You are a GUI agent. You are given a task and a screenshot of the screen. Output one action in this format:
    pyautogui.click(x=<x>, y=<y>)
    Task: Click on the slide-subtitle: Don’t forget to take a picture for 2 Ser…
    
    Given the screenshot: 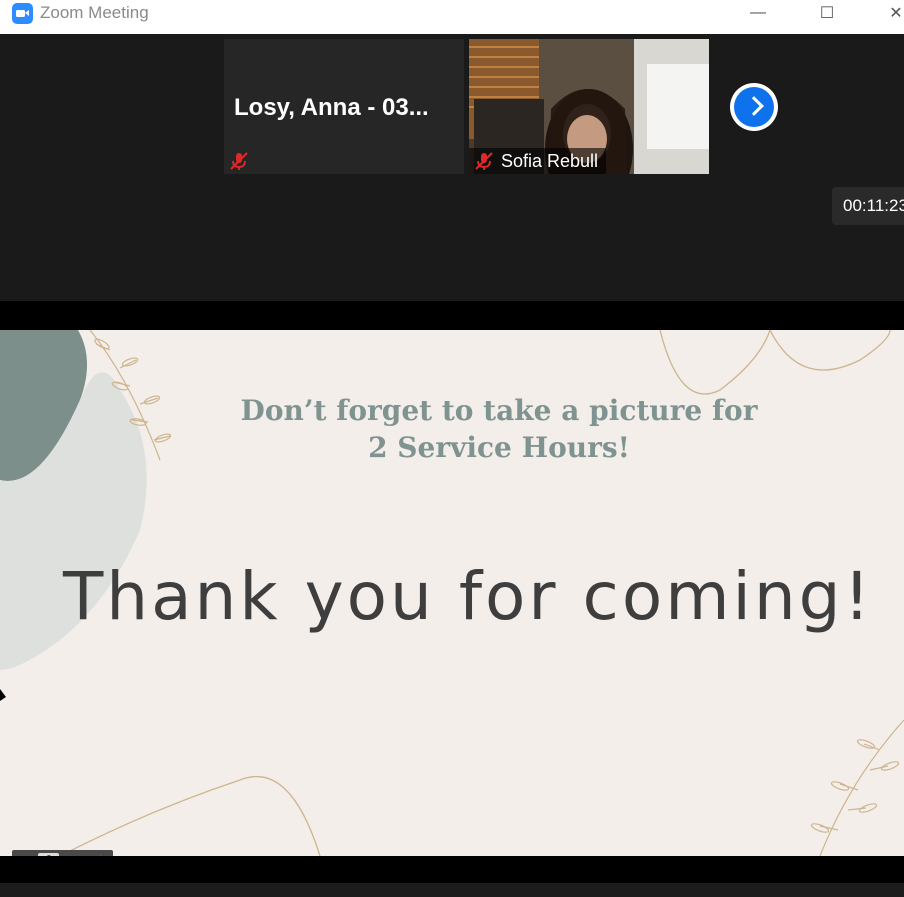 What is the action you would take?
    pyautogui.click(x=499, y=429)
    